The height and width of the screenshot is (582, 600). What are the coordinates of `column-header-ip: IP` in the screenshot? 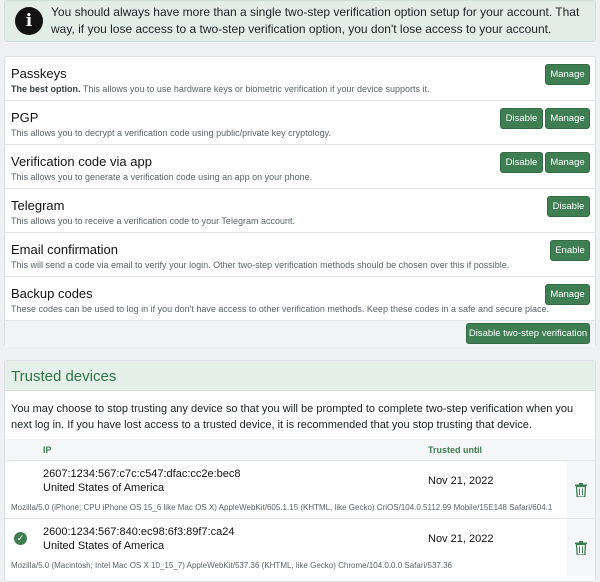 It's located at (47, 450).